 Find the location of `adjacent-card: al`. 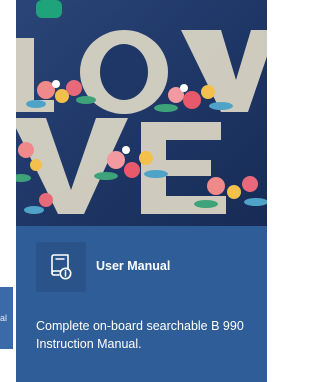

adjacent-card: al is located at coordinates (6, 318).